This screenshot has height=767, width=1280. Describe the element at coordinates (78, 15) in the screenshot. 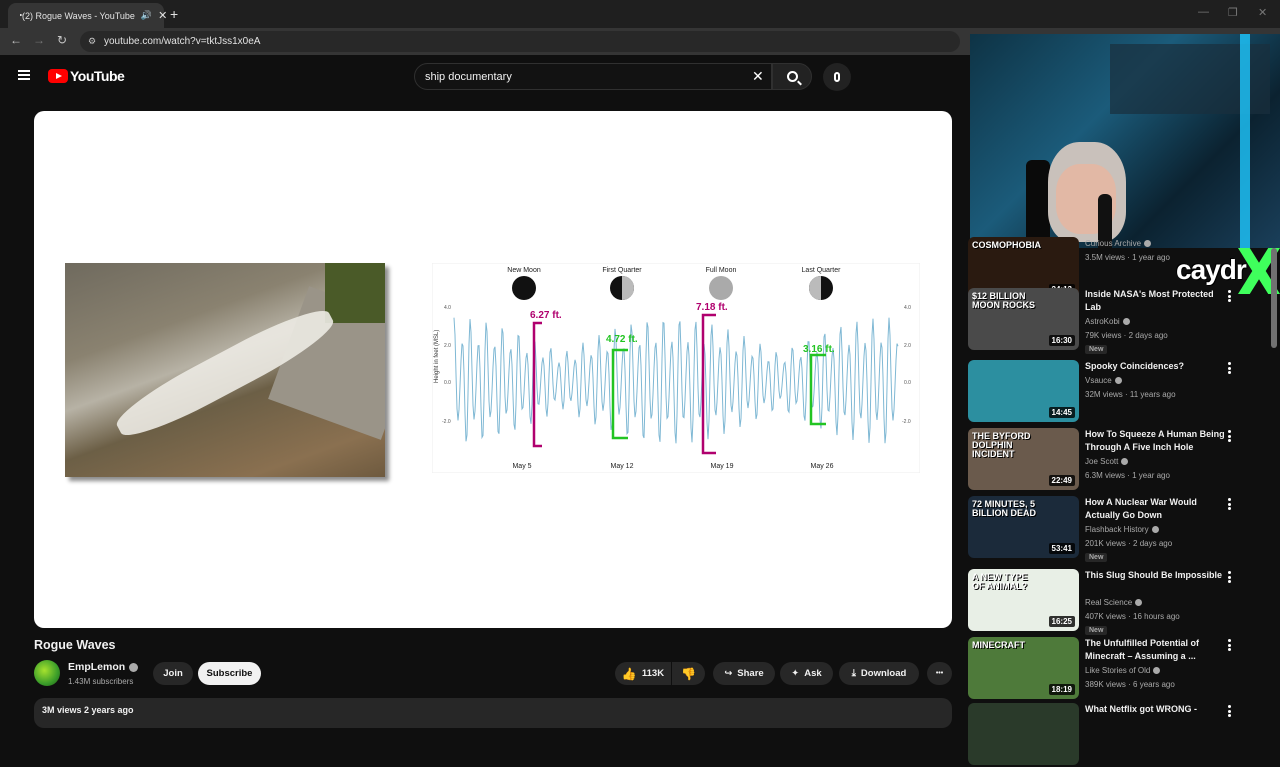

I see `tab-title: (2) Rogue Waves - YouTube` at that location.